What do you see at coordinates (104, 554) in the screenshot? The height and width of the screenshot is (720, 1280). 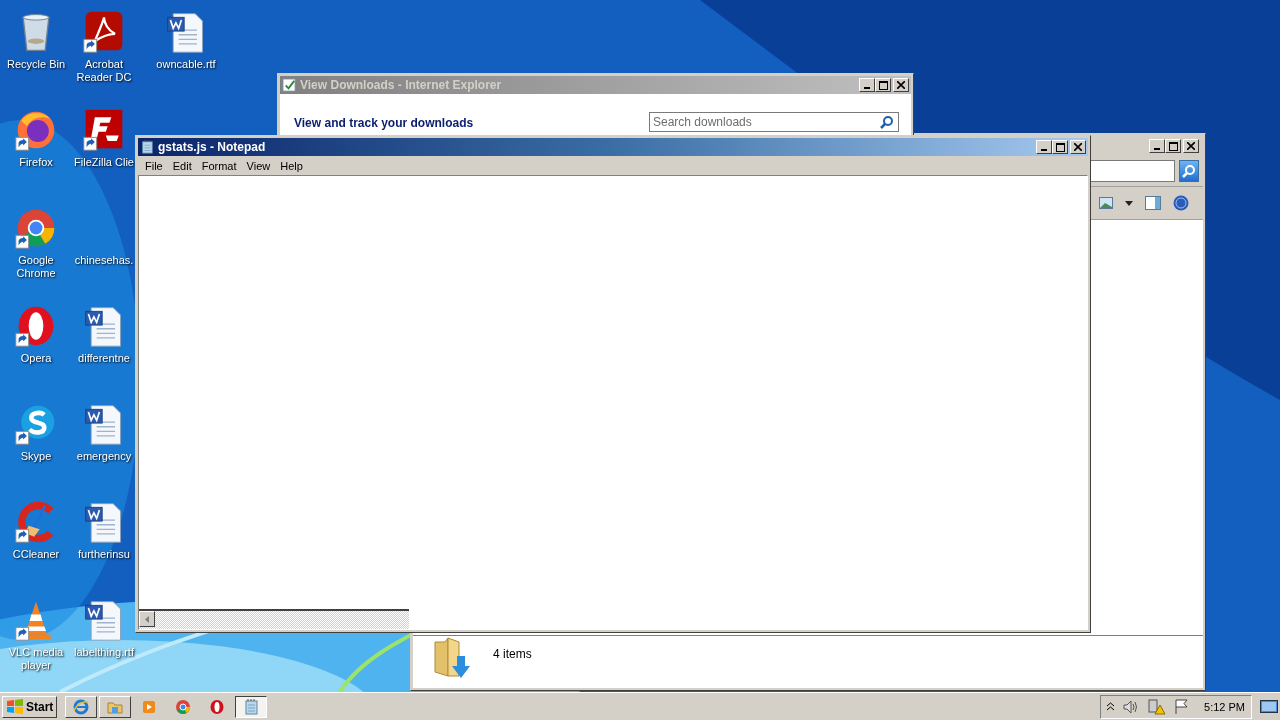 I see `icon-label: furtherinsu` at bounding box center [104, 554].